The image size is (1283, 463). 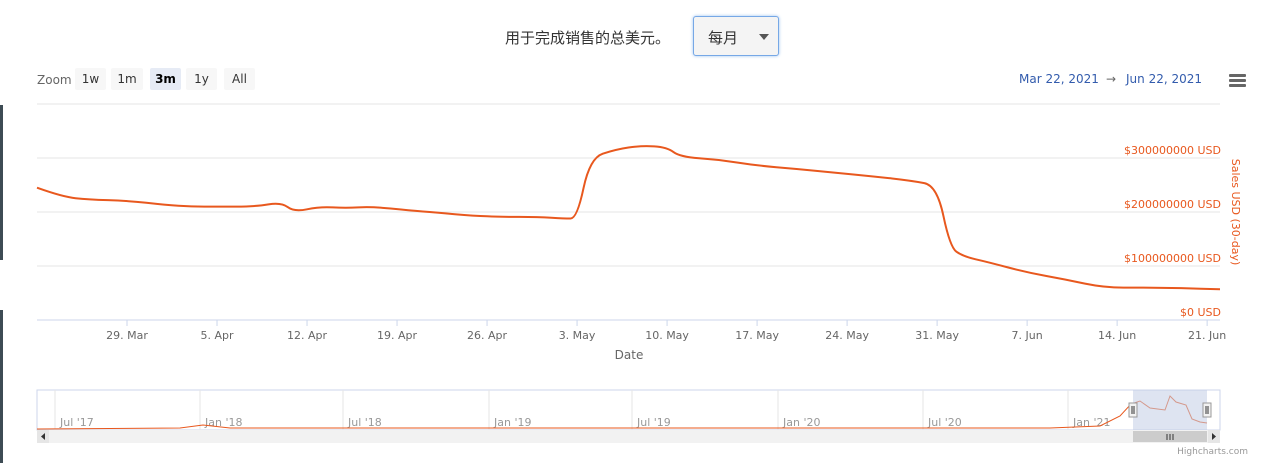 I want to click on zoom-button-label: 3m, so click(x=165, y=79).